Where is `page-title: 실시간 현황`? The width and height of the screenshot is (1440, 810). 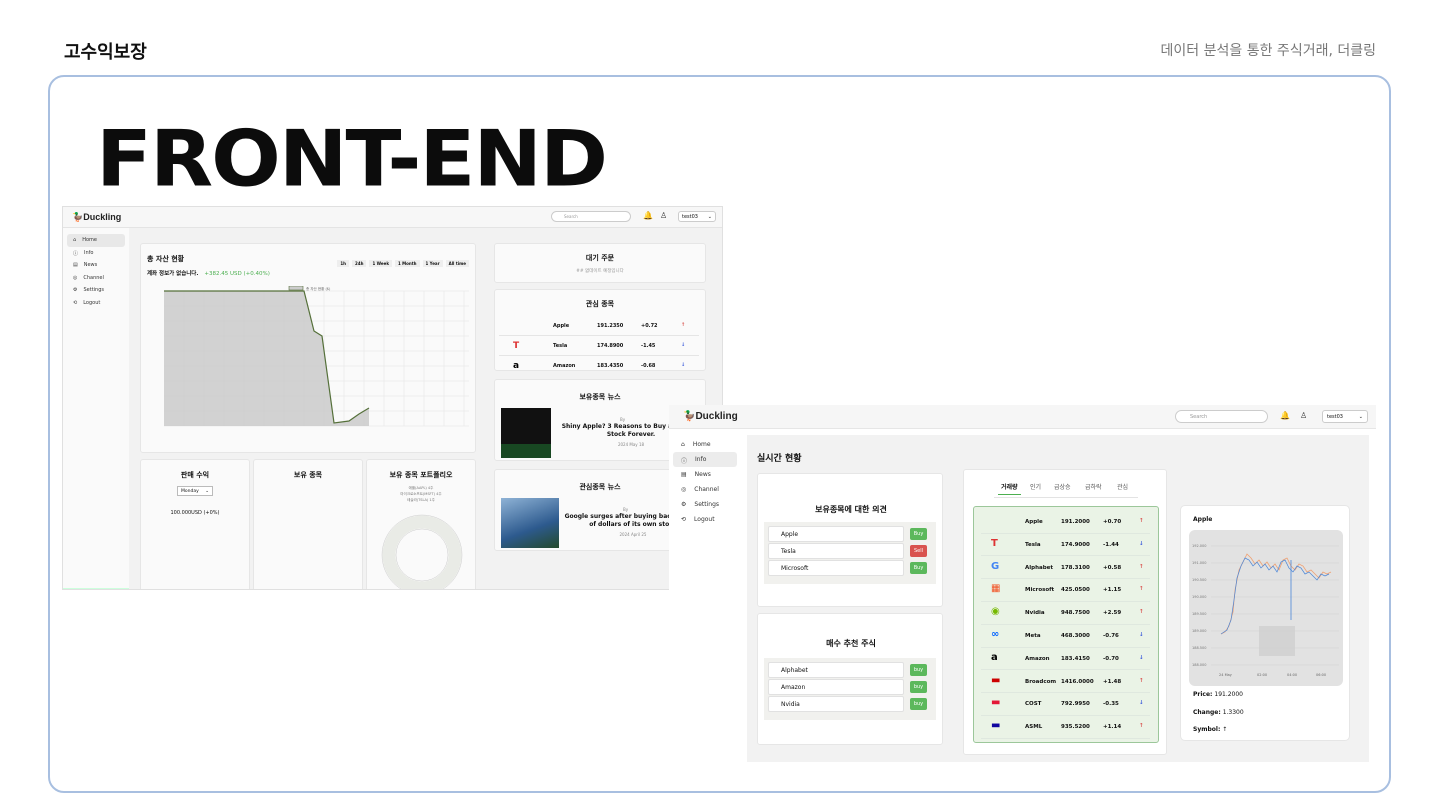 page-title: 실시간 현황 is located at coordinates (779, 459).